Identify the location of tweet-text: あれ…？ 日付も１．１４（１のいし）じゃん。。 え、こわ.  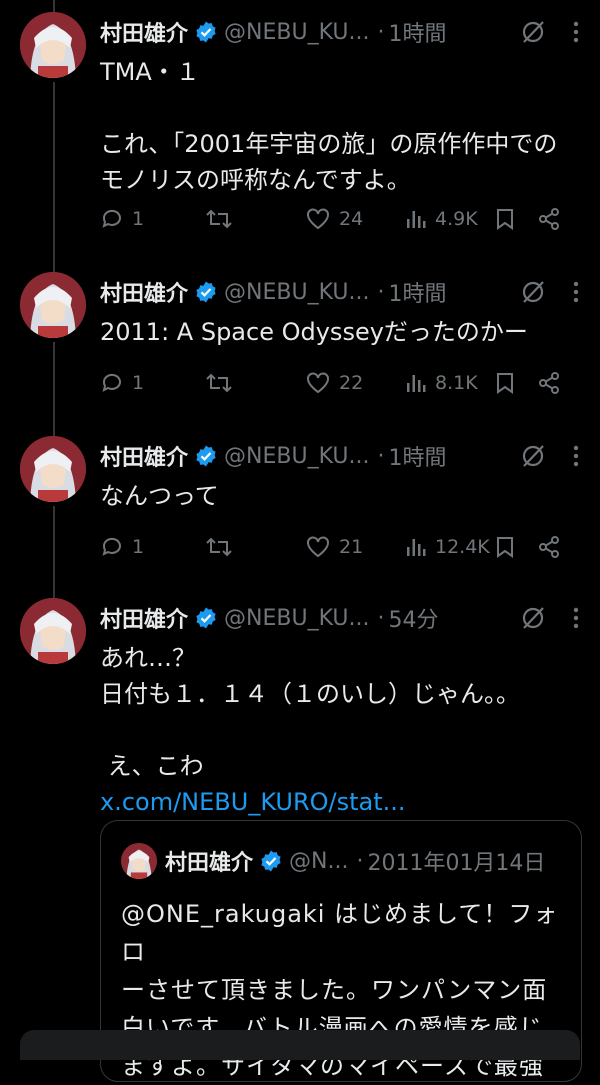
(310, 712).